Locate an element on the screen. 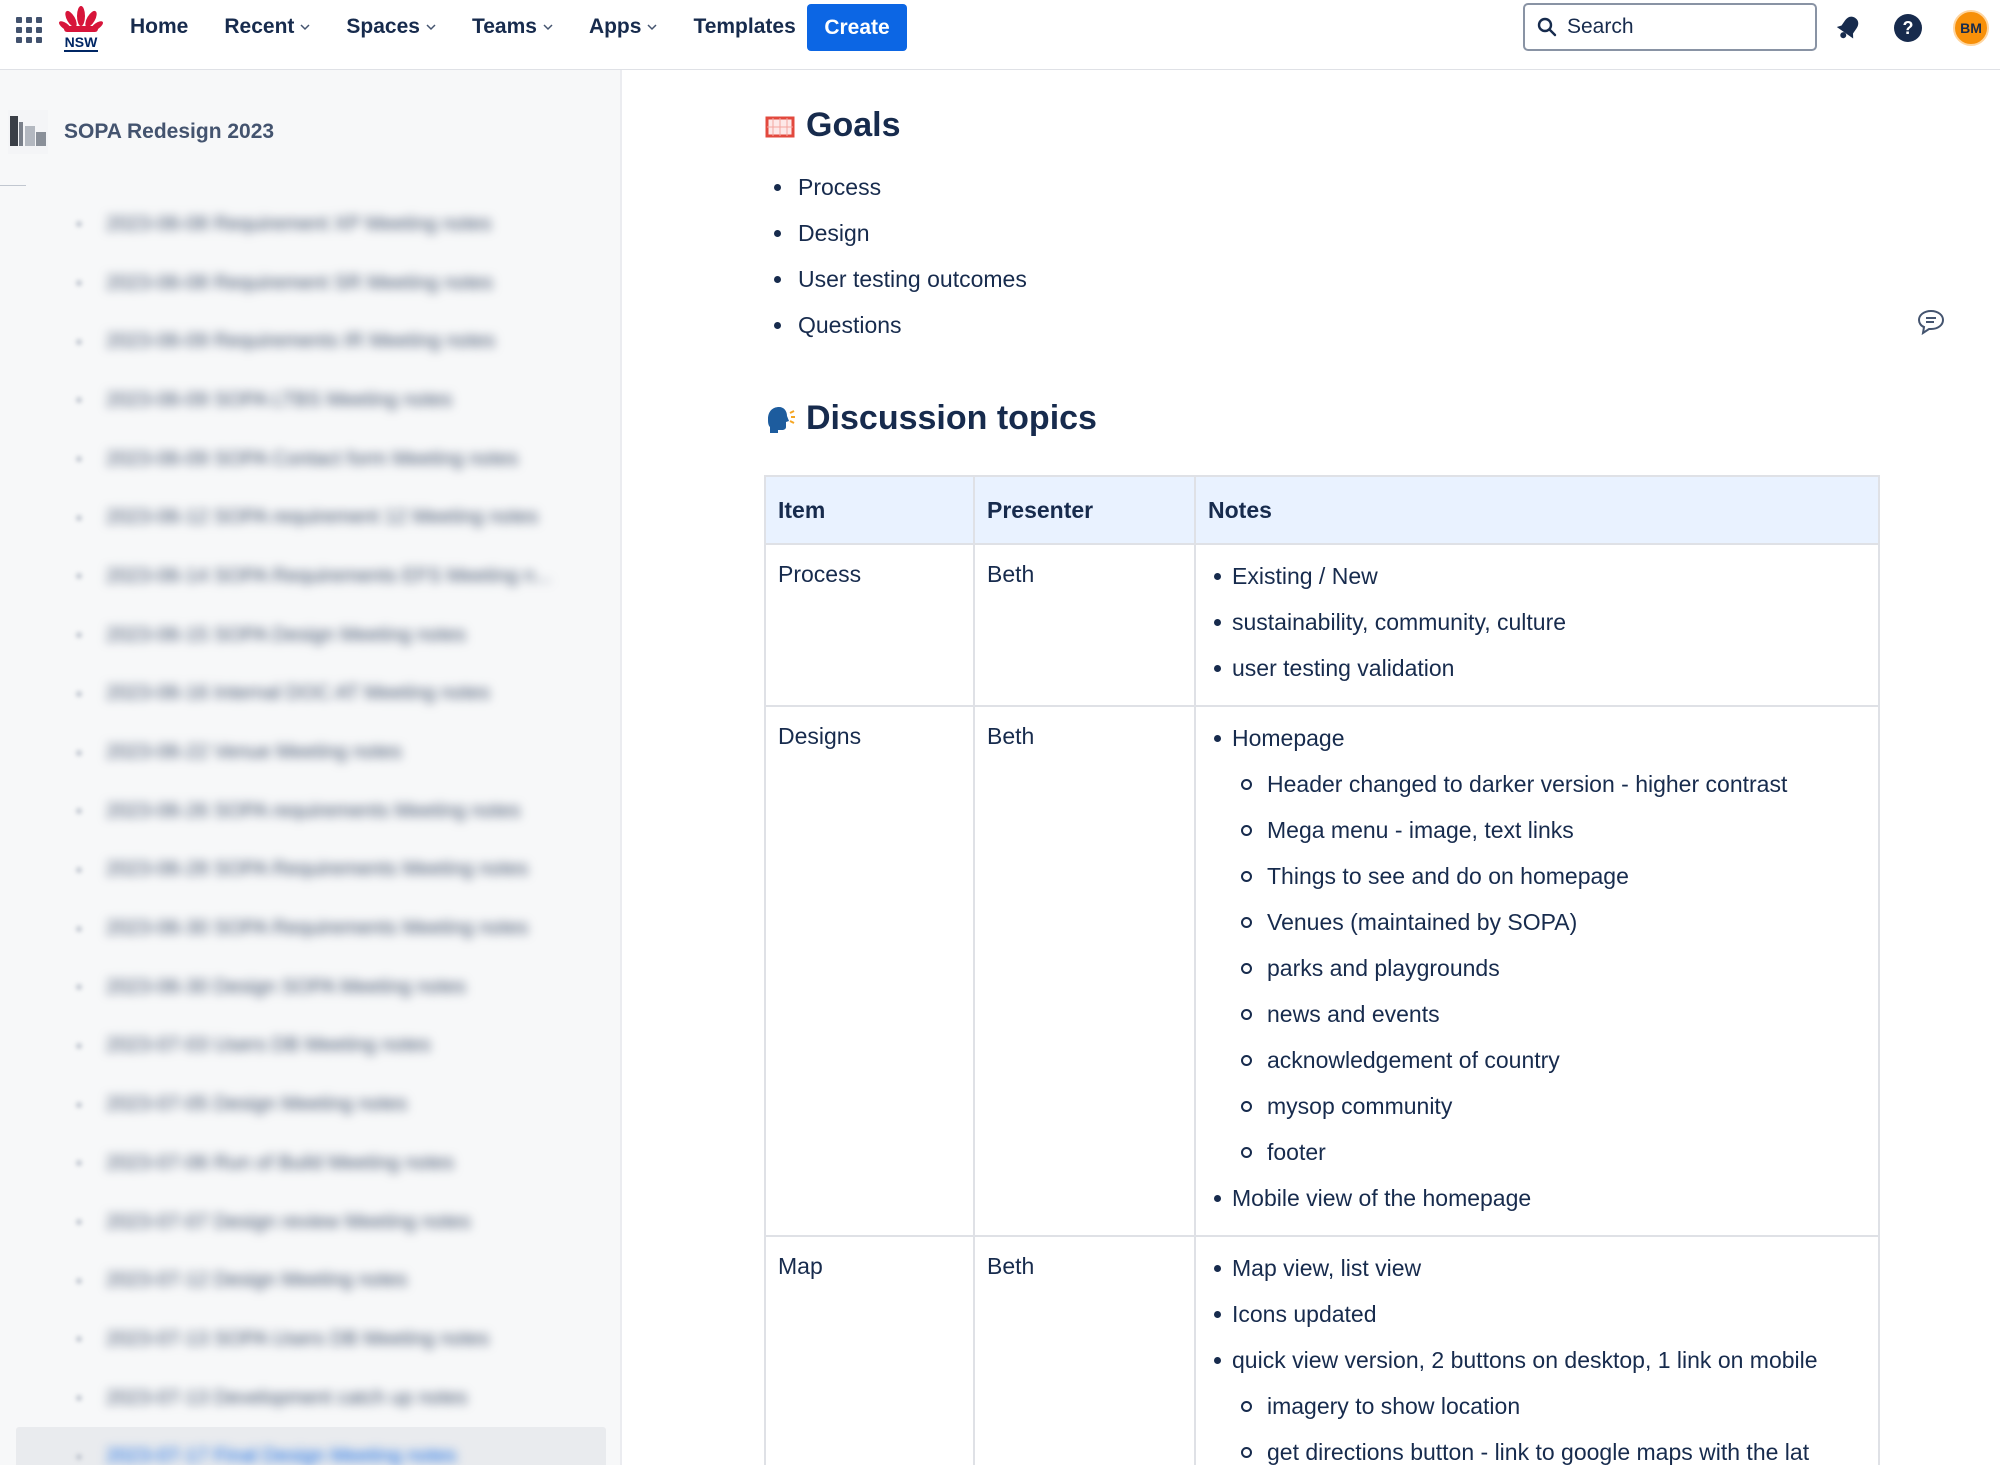 This screenshot has width=2000, height=1465. sidebar-page-item: 2023-06-08 Requirement SR Meeting notes is located at coordinates (310, 283).